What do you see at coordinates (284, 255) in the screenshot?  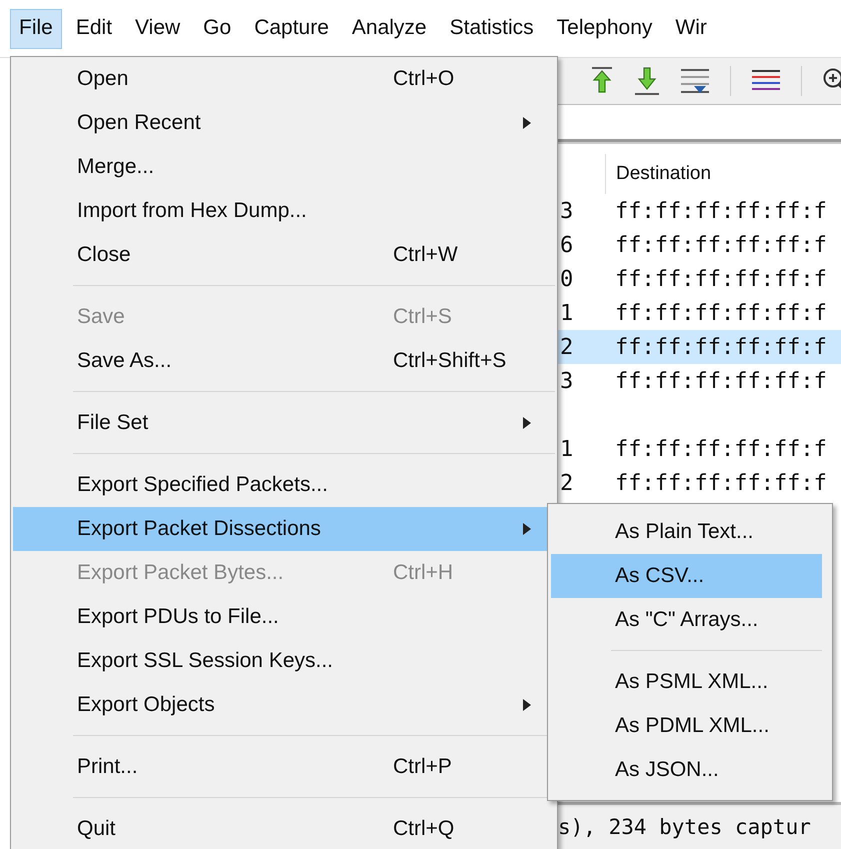 I see `menu-item: Close Ctrl+W` at bounding box center [284, 255].